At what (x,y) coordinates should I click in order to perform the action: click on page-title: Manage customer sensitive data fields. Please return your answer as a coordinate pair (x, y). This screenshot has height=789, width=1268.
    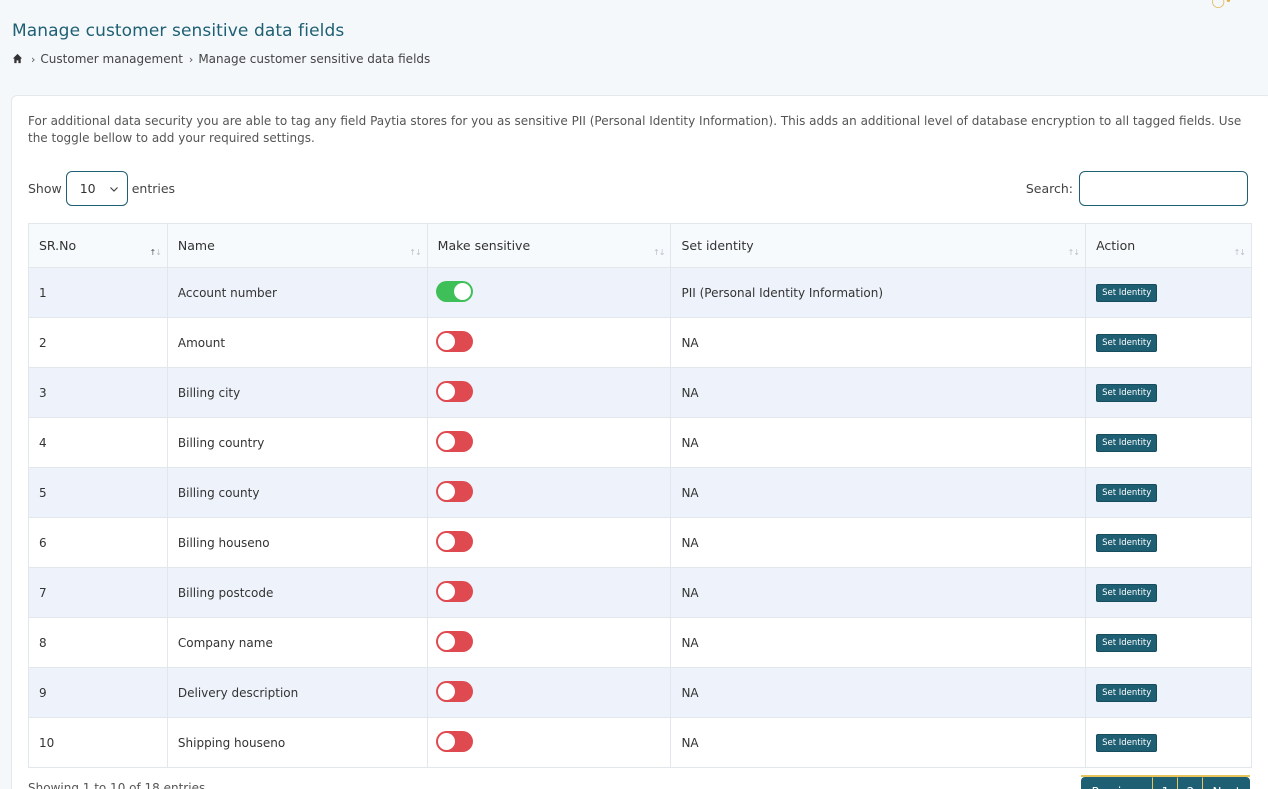
    Looking at the image, I should click on (178, 31).